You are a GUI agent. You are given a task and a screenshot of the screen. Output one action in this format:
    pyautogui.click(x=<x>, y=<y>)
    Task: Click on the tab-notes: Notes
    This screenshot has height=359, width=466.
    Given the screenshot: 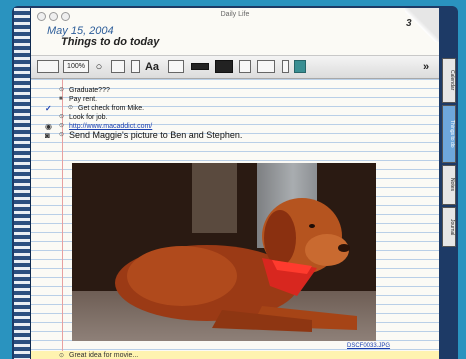 What is the action you would take?
    pyautogui.click(x=449, y=185)
    